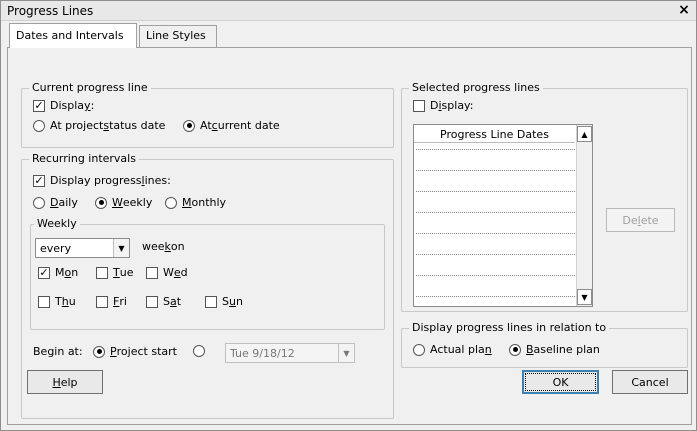 This screenshot has width=697, height=431. I want to click on begin-at-label: Begin at:, so click(58, 351).